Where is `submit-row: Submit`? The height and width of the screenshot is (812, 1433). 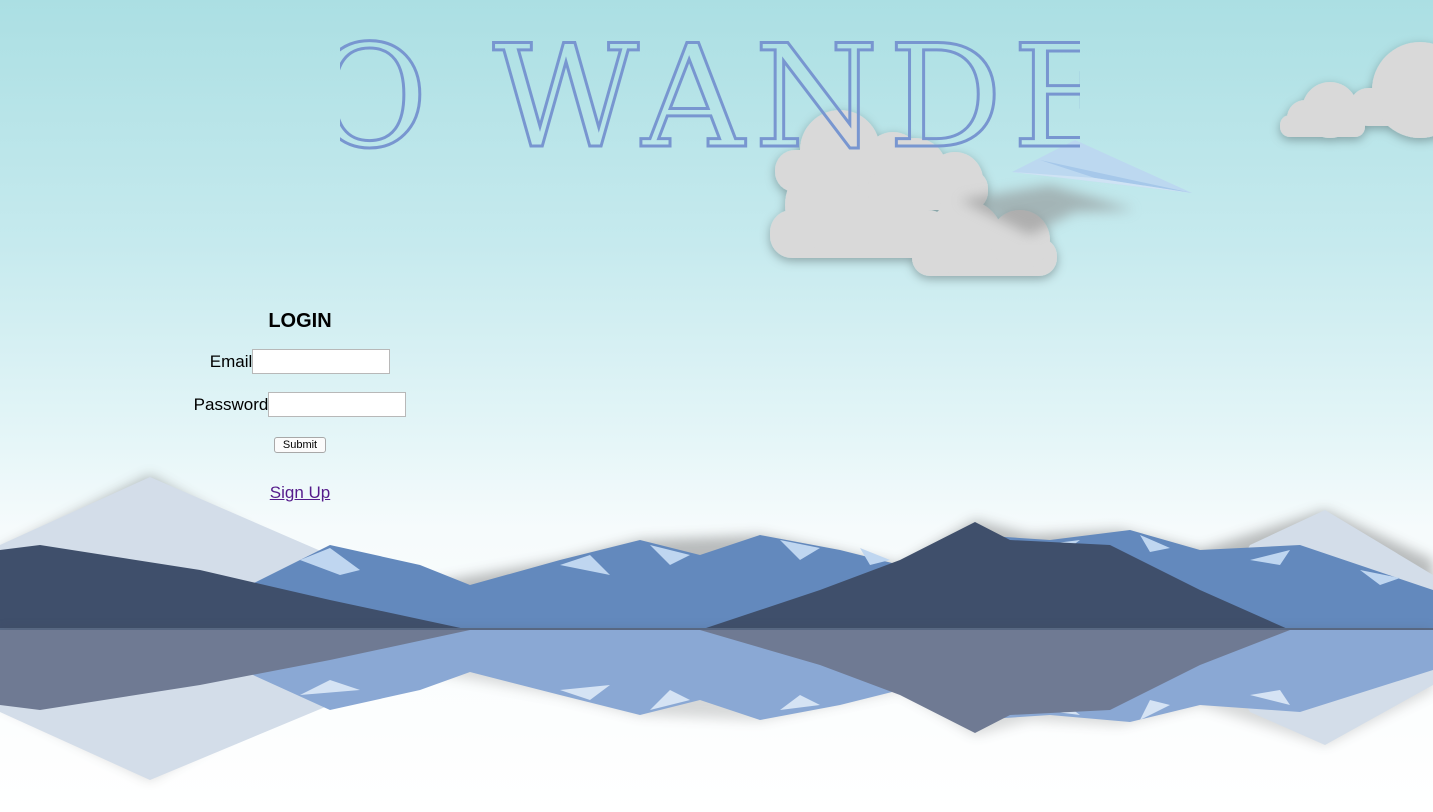 submit-row: Submit is located at coordinates (300, 444).